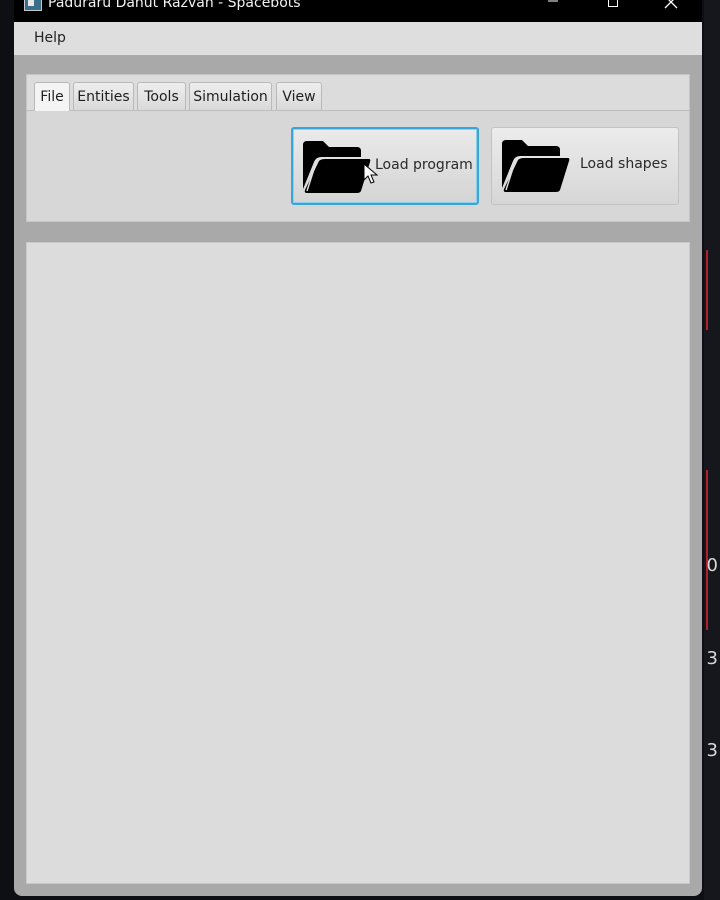 The height and width of the screenshot is (900, 720). Describe the element at coordinates (103, 96) in the screenshot. I see `tab-entities: Entities` at that location.